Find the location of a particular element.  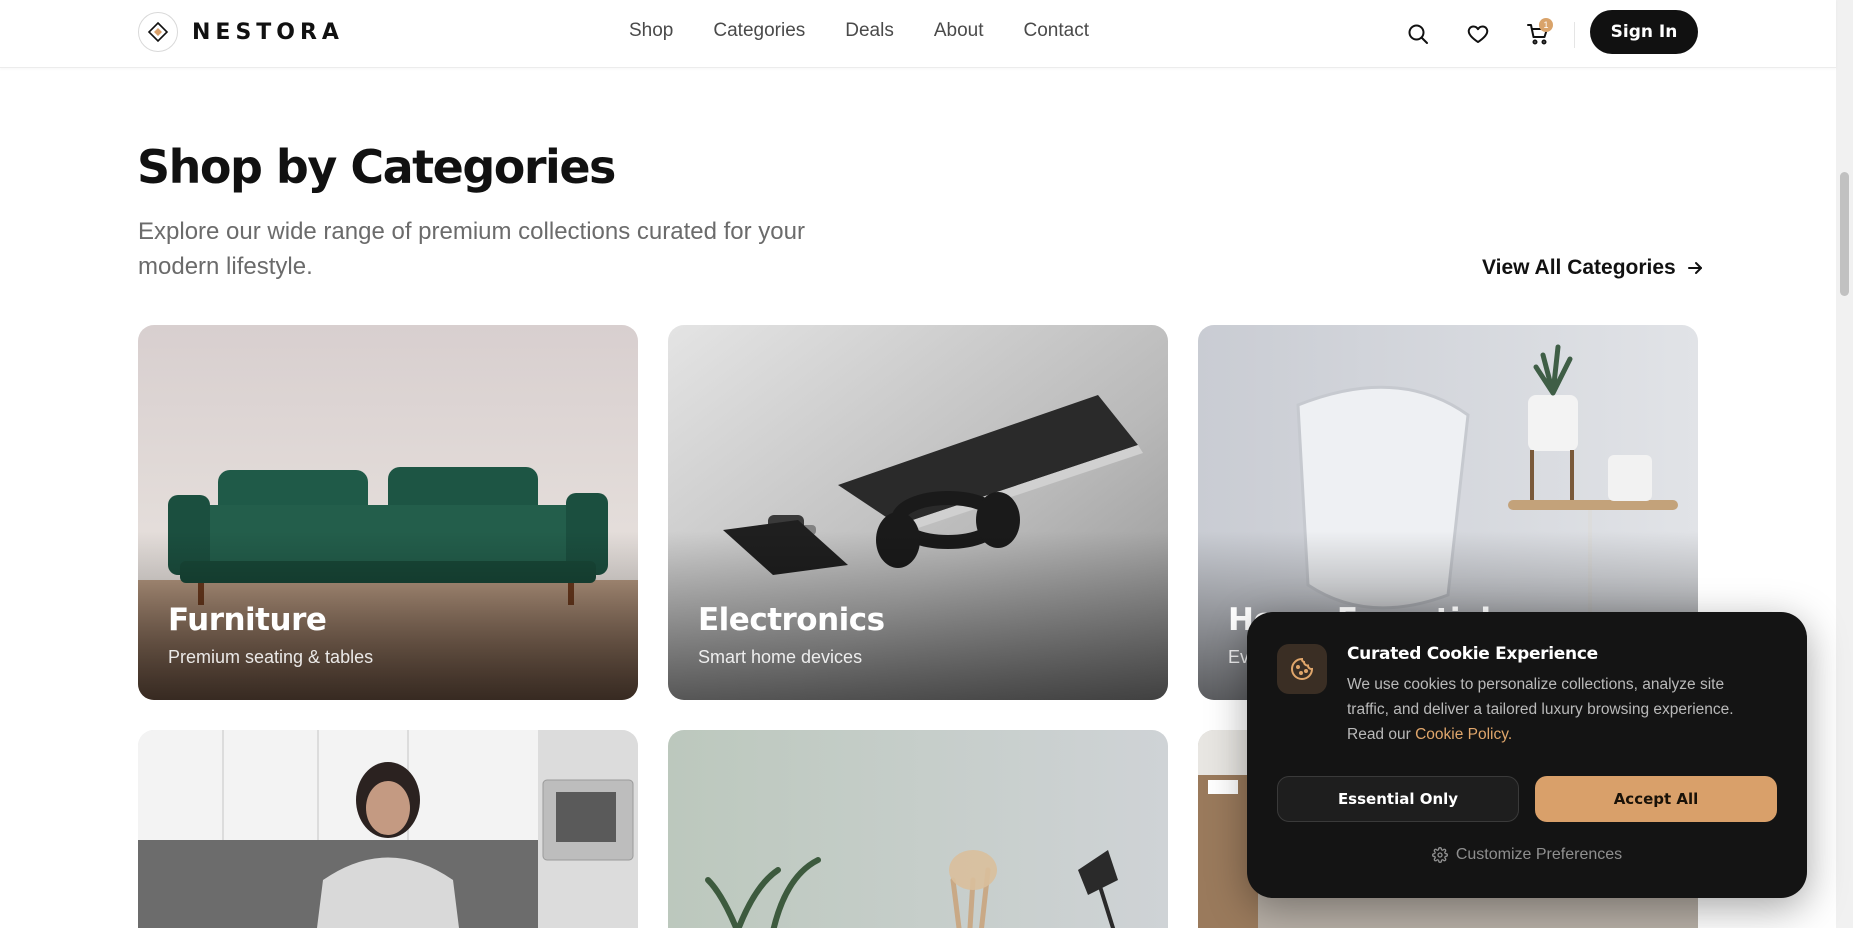

header-divider is located at coordinates (1574, 35).